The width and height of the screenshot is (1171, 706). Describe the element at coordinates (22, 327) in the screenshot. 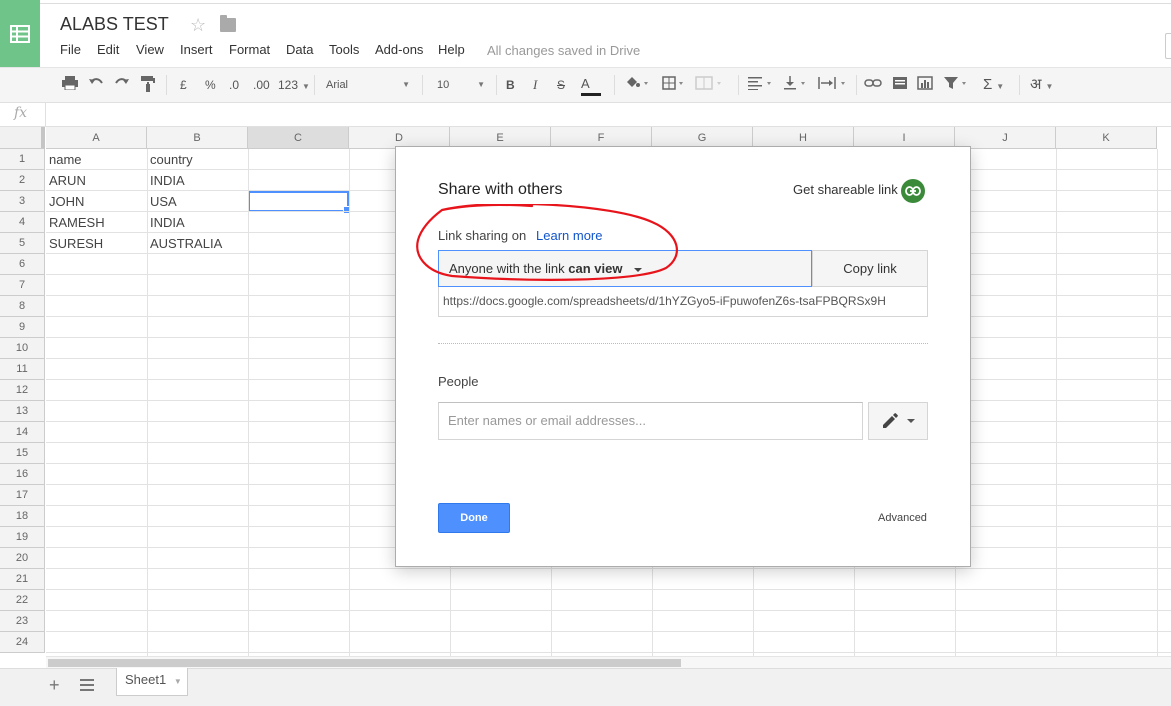

I see `row-header-9: 9` at that location.